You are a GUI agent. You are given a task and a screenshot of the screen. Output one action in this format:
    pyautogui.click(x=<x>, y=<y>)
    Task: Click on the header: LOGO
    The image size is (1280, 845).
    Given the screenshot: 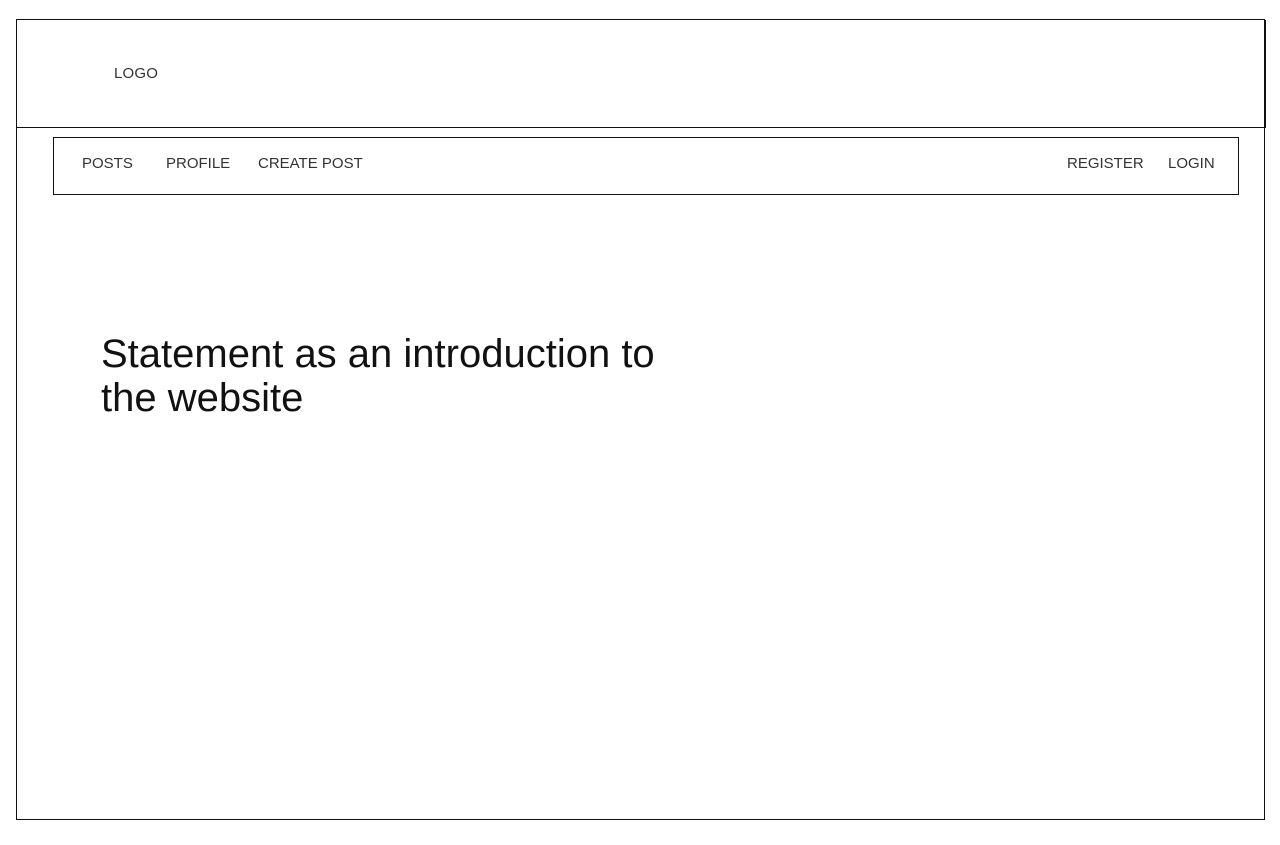 What is the action you would take?
    pyautogui.click(x=641, y=74)
    